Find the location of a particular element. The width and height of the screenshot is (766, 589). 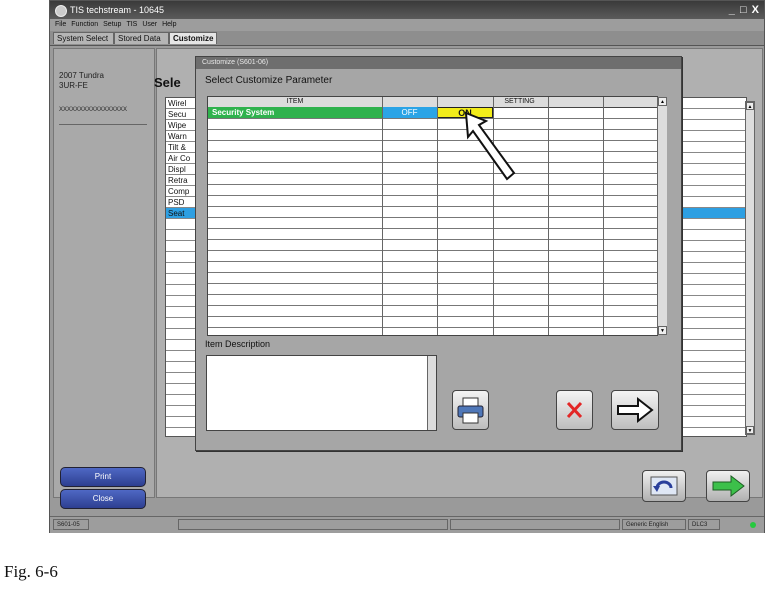

main-heading: Sele is located at coordinates (167, 82).